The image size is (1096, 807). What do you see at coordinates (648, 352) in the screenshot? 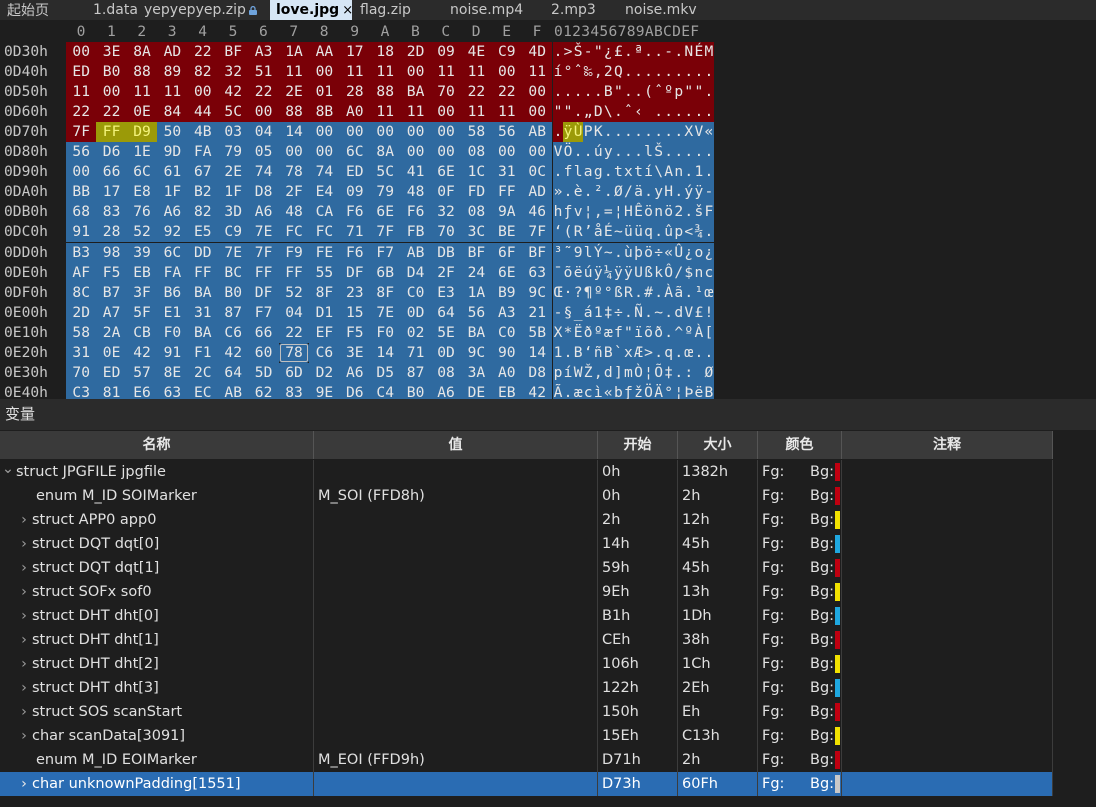
I see `ascii-char: >` at bounding box center [648, 352].